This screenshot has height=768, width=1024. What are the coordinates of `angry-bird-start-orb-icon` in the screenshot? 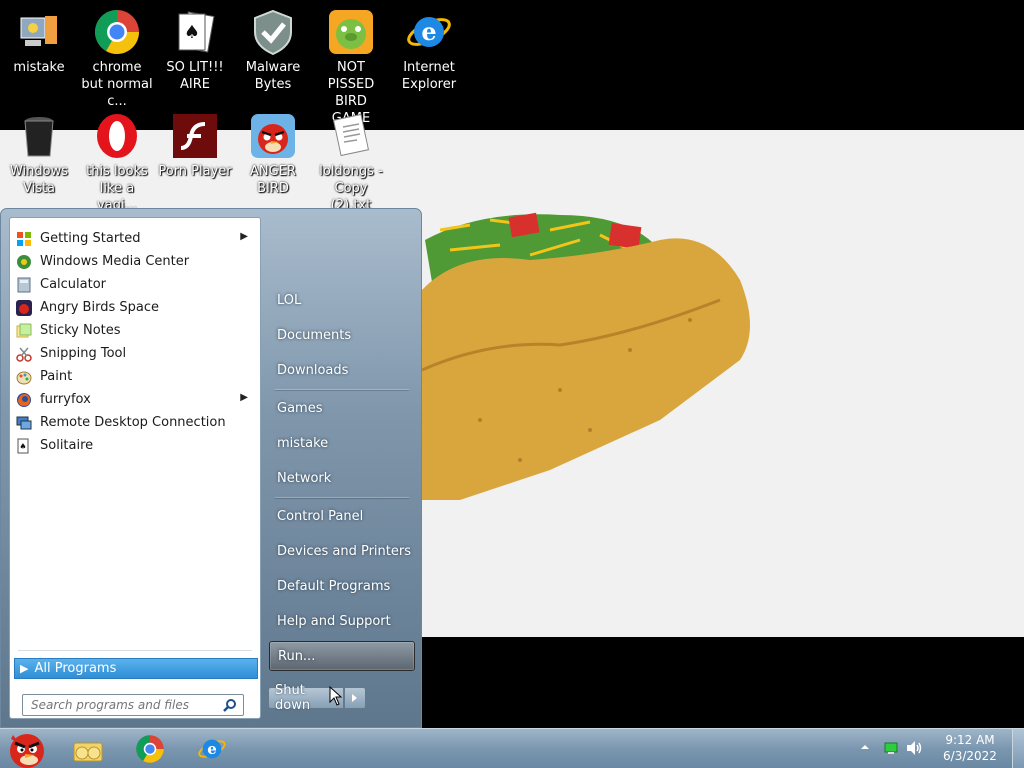 It's located at (27, 751).